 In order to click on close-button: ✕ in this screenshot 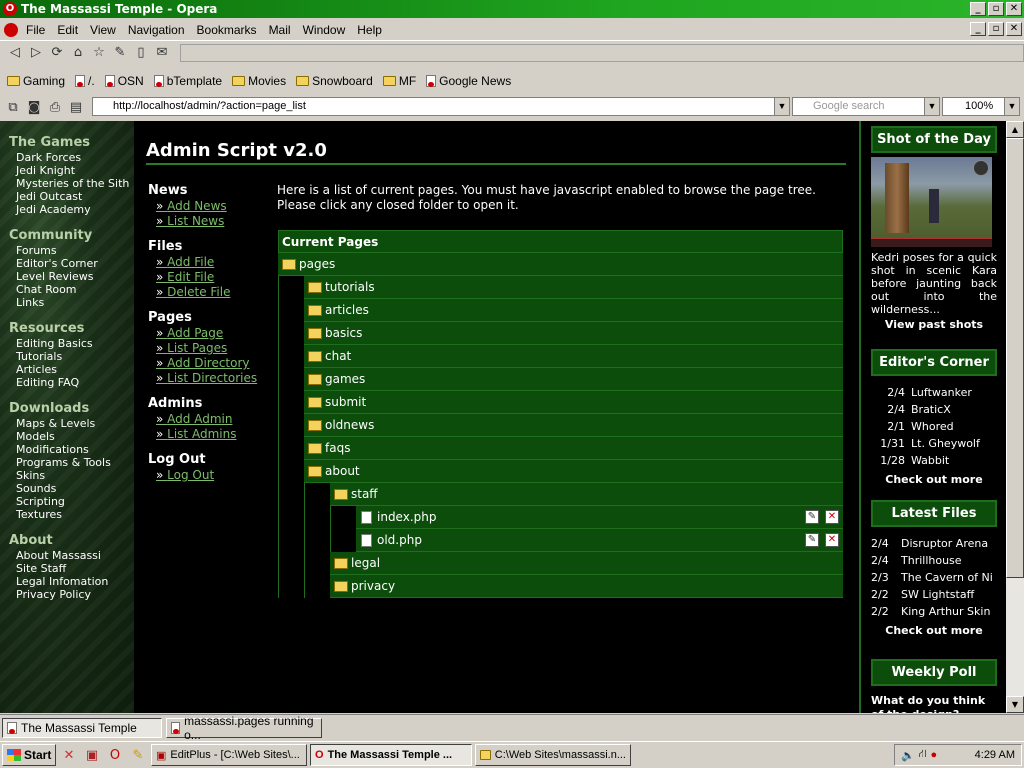, I will do `click(1014, 9)`.